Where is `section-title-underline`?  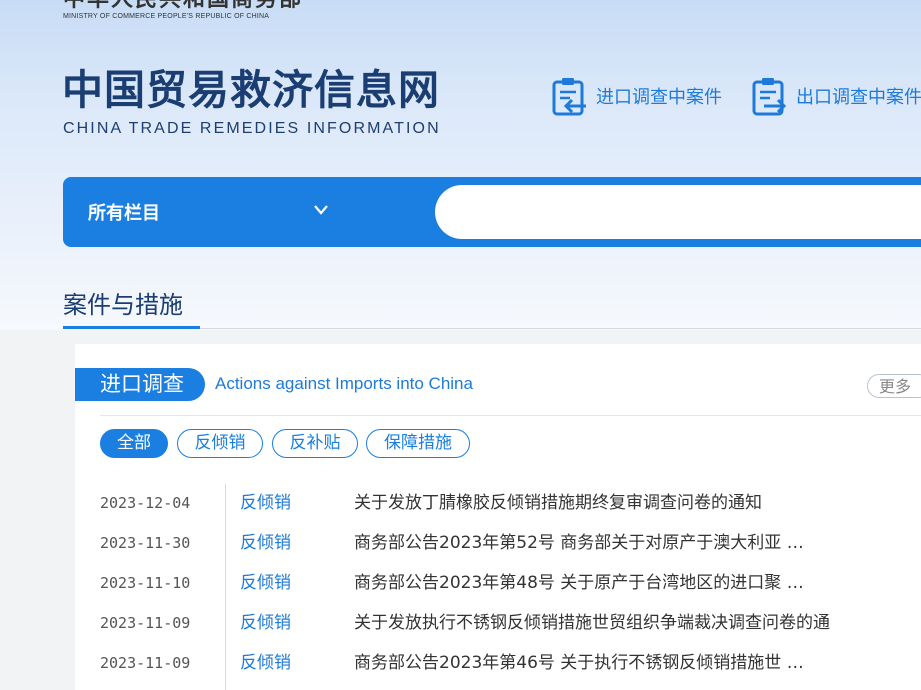 section-title-underline is located at coordinates (131, 327).